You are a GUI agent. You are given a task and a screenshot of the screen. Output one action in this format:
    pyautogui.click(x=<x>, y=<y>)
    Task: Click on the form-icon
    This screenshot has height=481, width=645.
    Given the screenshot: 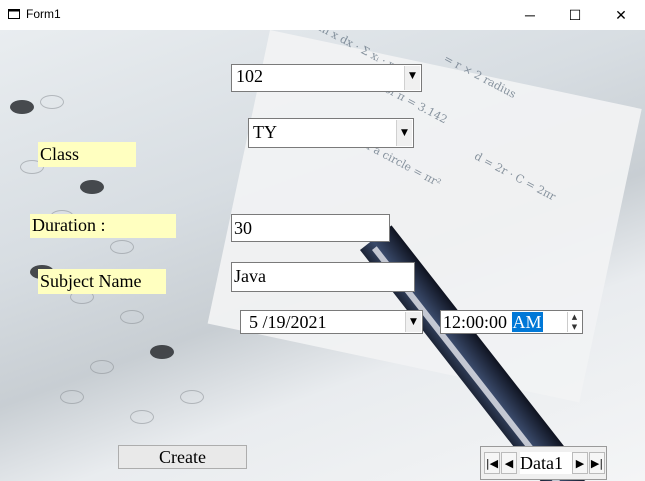 What is the action you would take?
    pyautogui.click(x=14, y=14)
    